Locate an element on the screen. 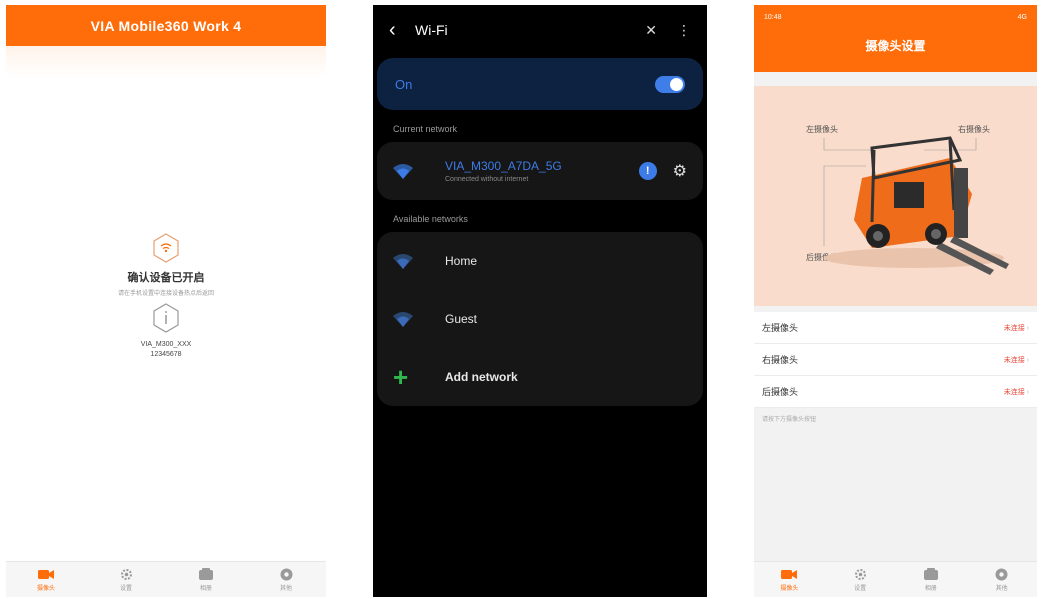 This screenshot has width=1050, height=599. wifi-hex-icon is located at coordinates (166, 248).